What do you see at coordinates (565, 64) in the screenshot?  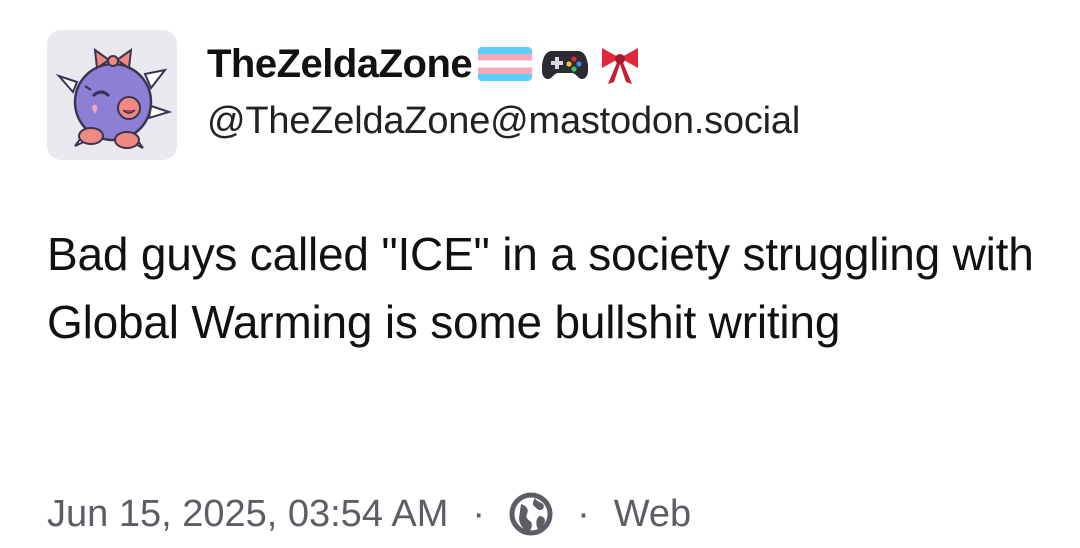 I see `game-controller-icon` at bounding box center [565, 64].